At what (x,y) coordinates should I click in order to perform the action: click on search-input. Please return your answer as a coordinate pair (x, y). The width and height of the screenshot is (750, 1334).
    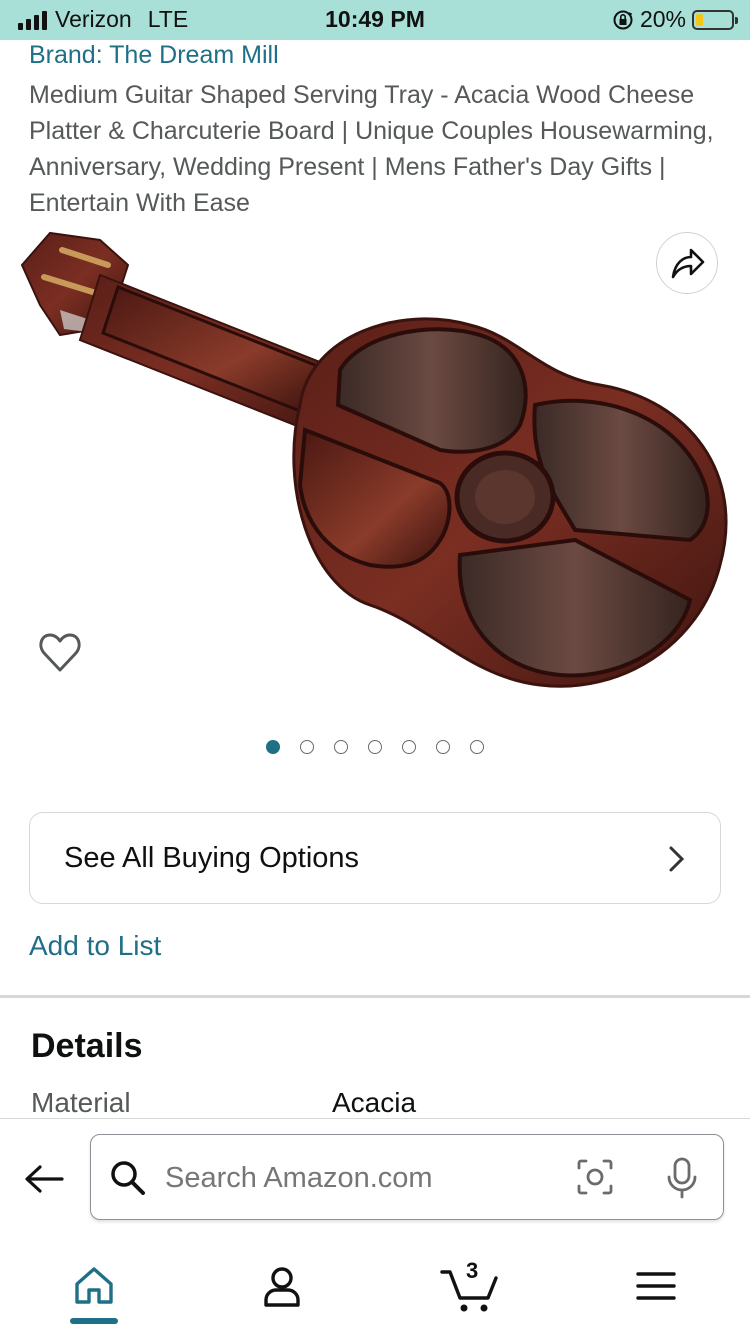
    Looking at the image, I should click on (360, 1178).